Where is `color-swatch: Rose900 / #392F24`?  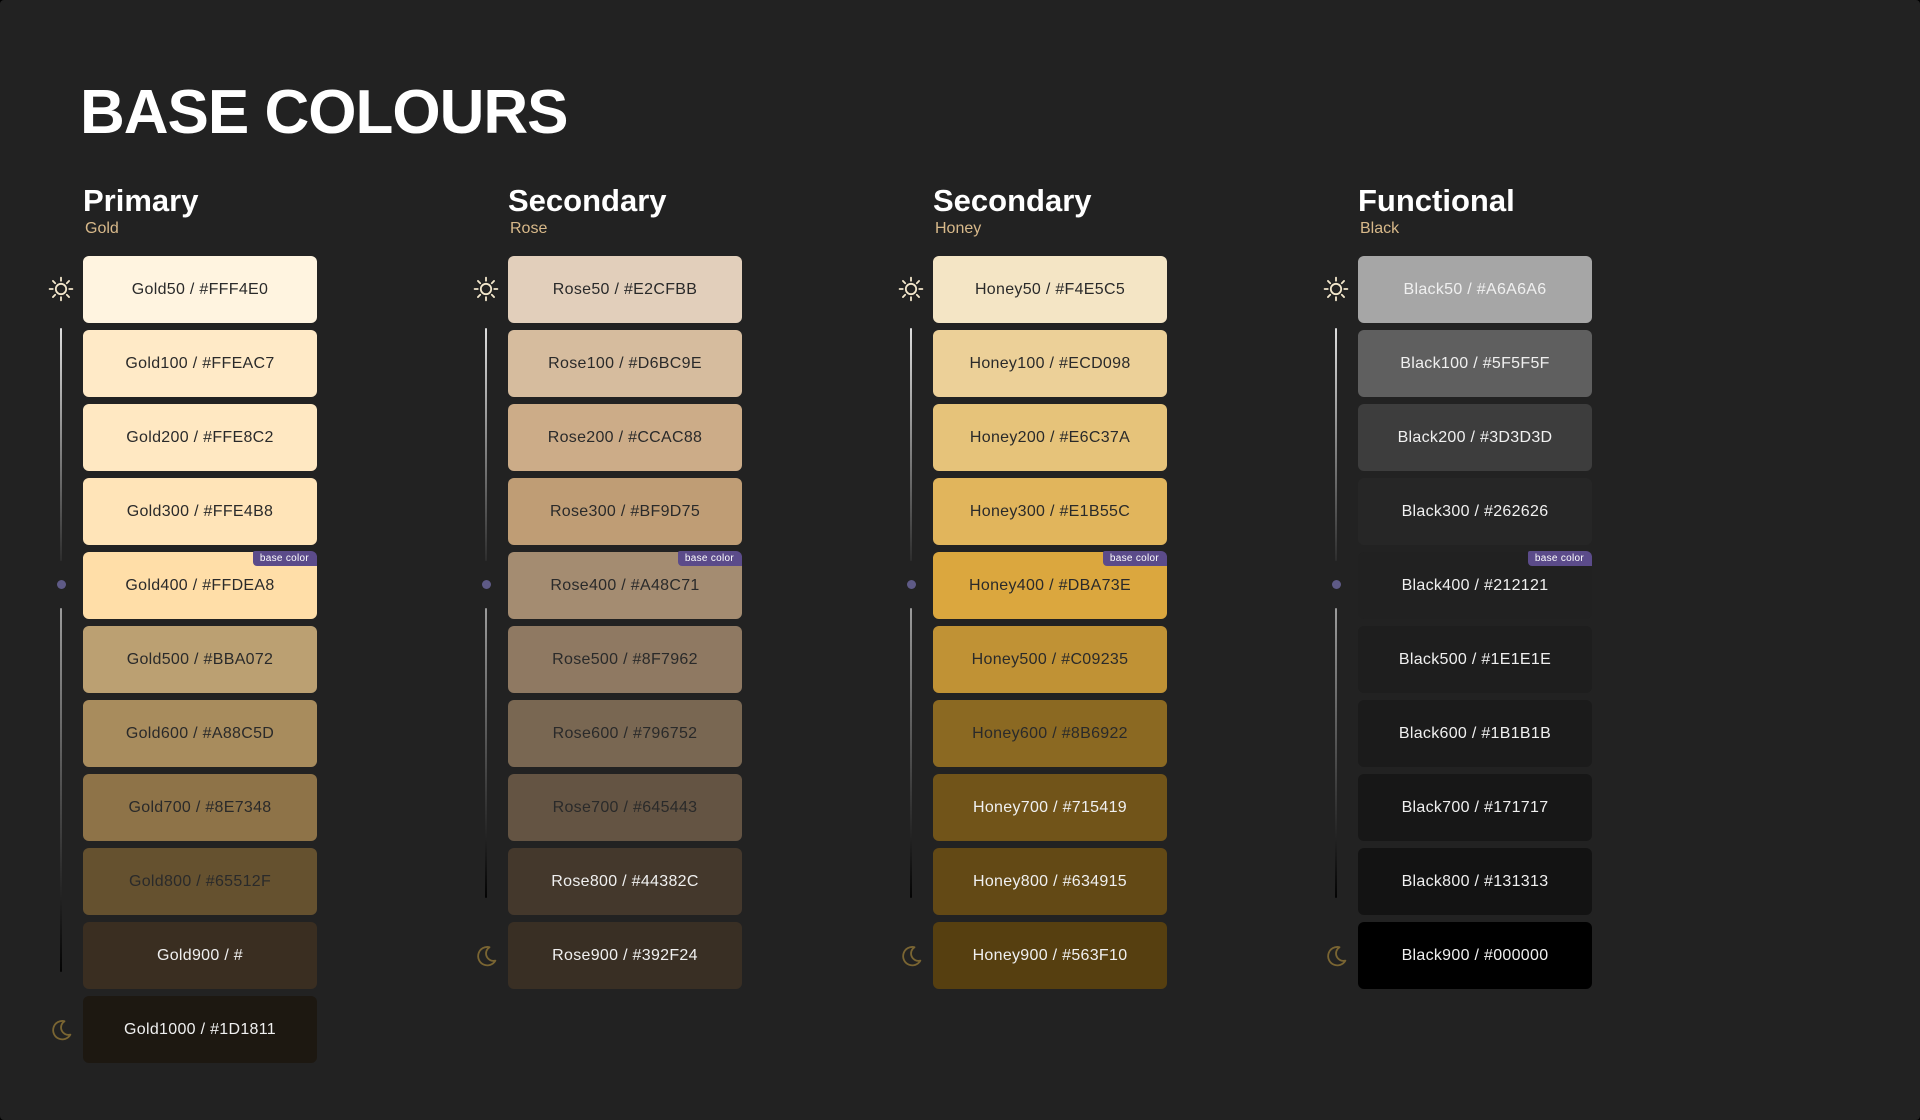 color-swatch: Rose900 / #392F24 is located at coordinates (625, 955).